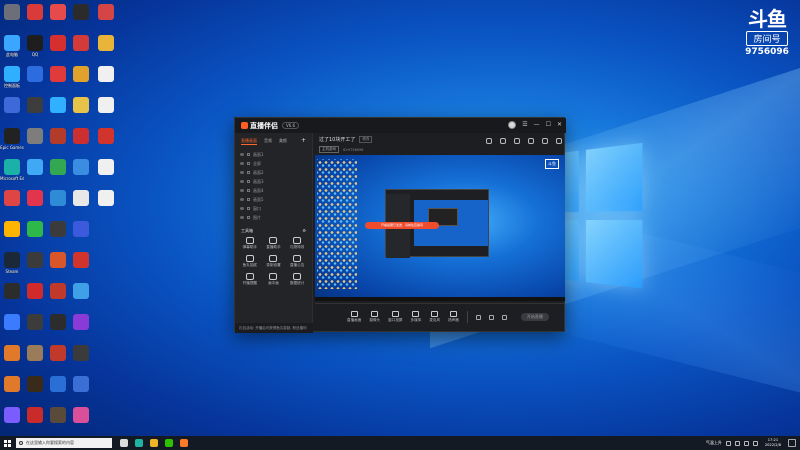 The width and height of the screenshot is (800, 450). I want to click on promo-strip: 礼包活动: 开播后可获得鱼丸奖励, 粉丝福利, so click(274, 328).